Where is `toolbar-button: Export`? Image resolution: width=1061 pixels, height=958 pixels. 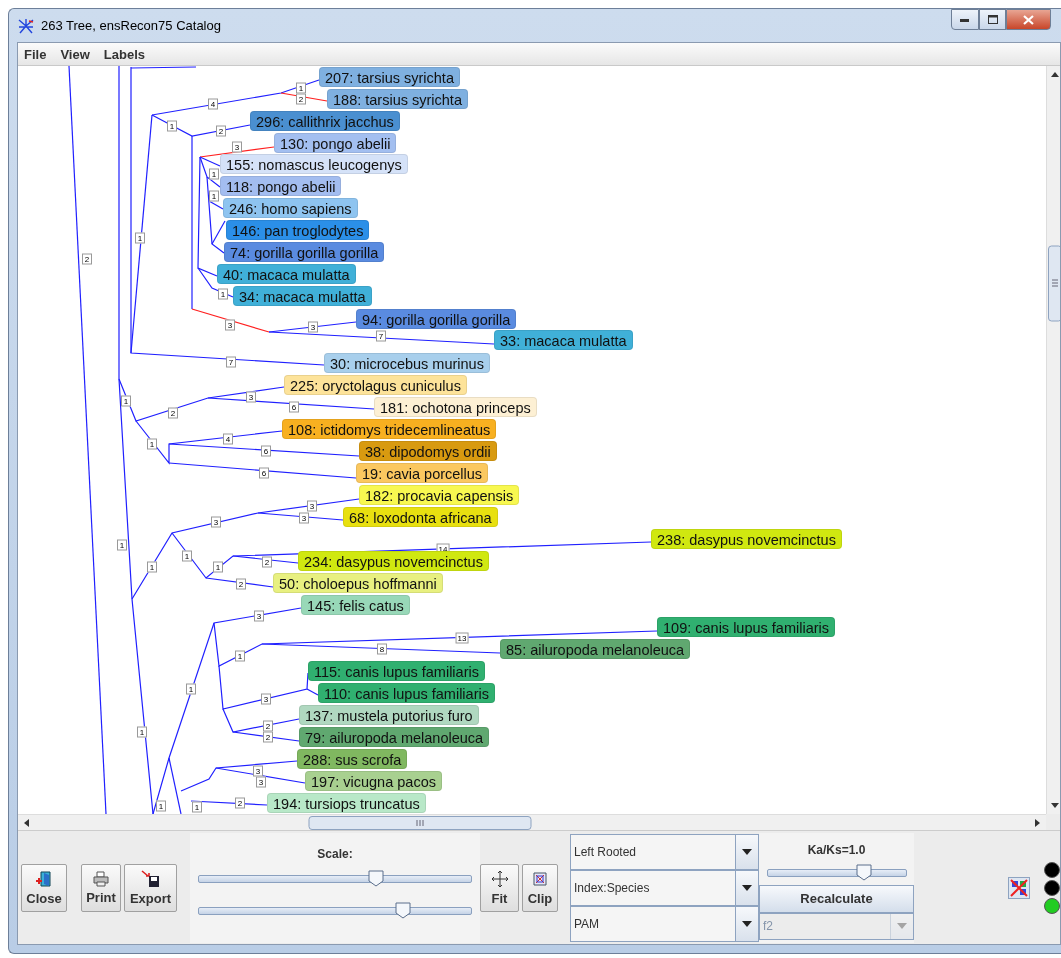 toolbar-button: Export is located at coordinates (150, 887).